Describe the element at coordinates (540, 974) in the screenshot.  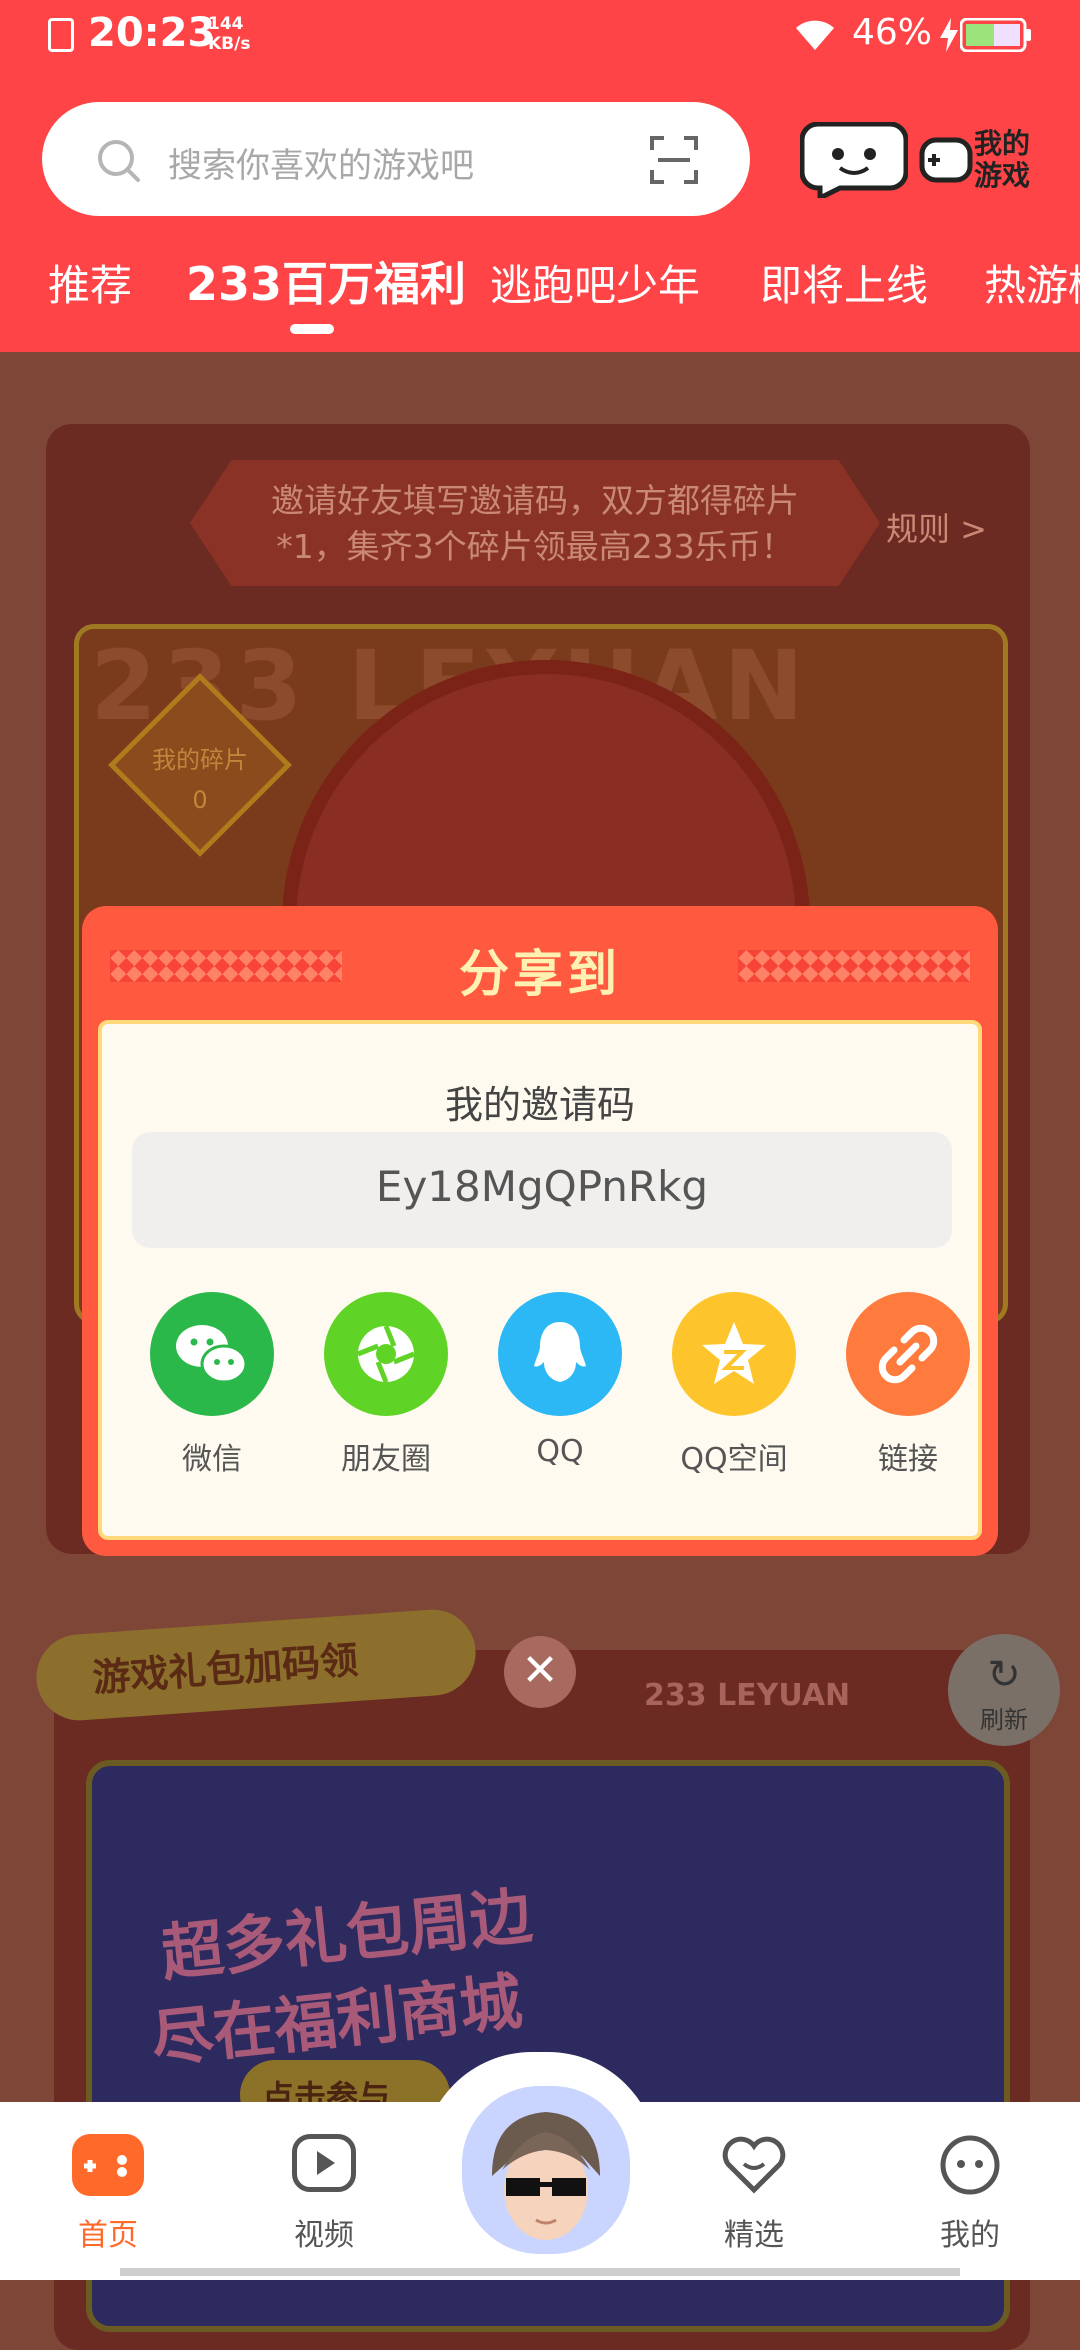
I see `dialog-title: 分享到` at that location.